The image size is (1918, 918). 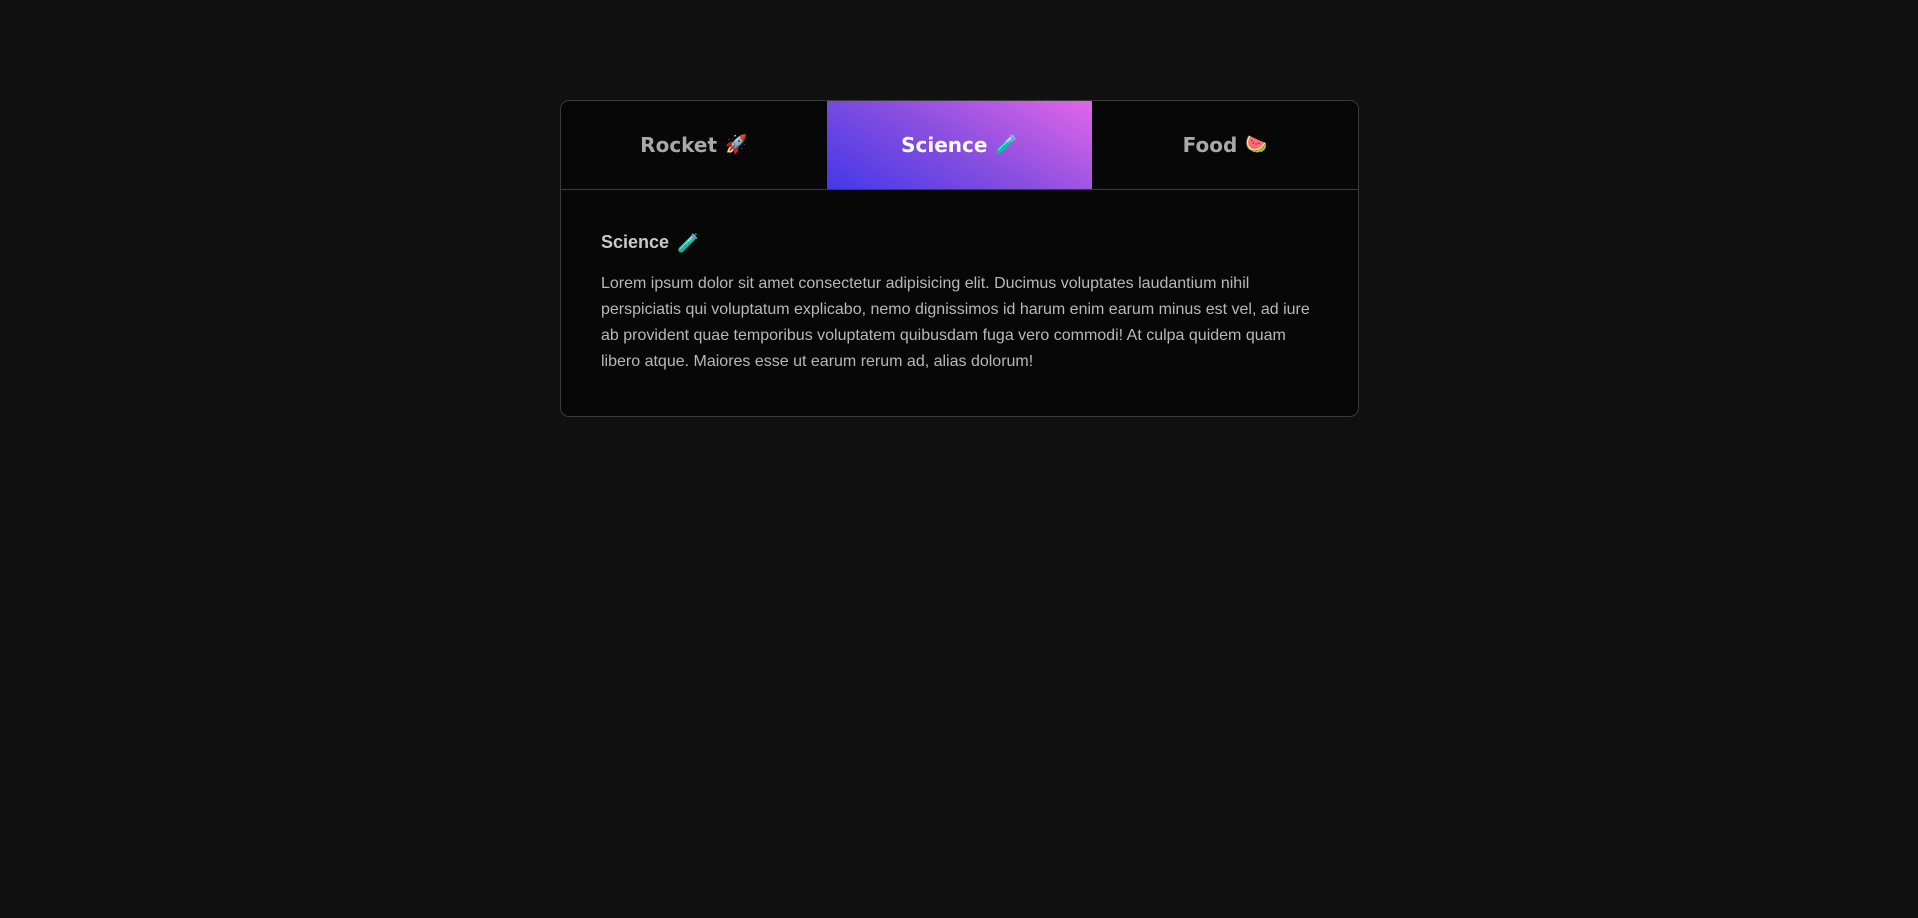 I want to click on panel-title: Science 🧪, so click(x=959, y=242).